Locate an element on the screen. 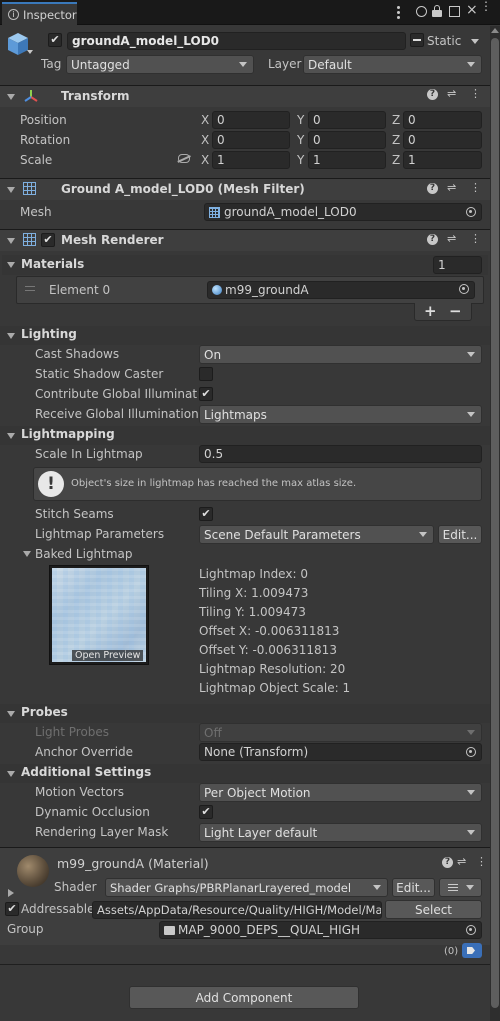  mesh-renderer-help-icon: ? is located at coordinates (432, 239).